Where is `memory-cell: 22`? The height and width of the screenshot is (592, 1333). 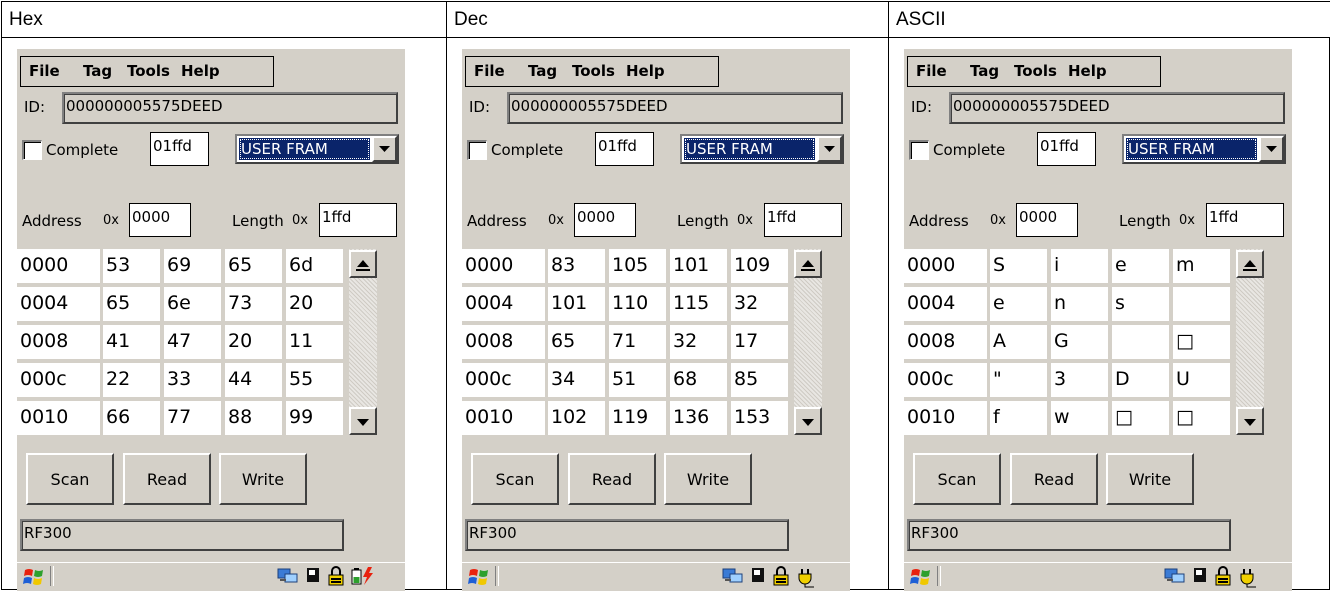
memory-cell: 22 is located at coordinates (131, 380).